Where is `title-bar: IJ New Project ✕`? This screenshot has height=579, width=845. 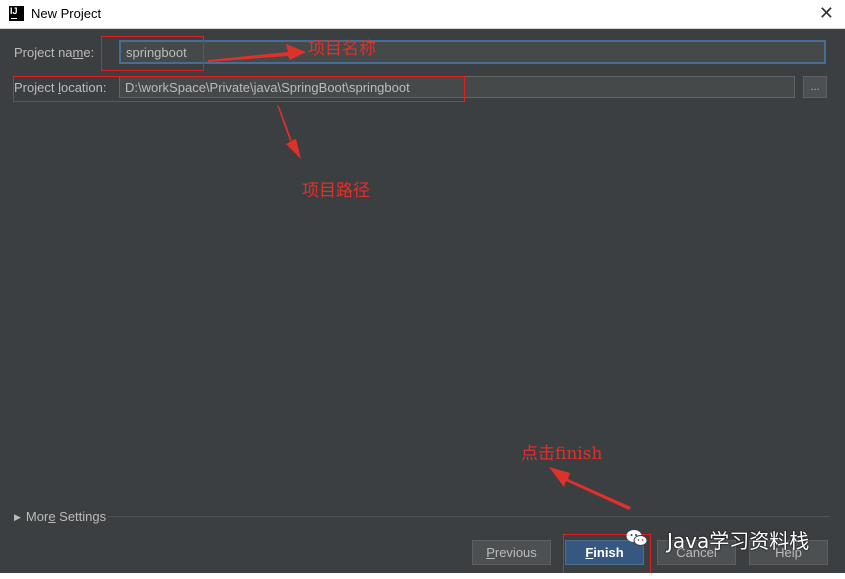 title-bar: IJ New Project ✕ is located at coordinates (422, 14).